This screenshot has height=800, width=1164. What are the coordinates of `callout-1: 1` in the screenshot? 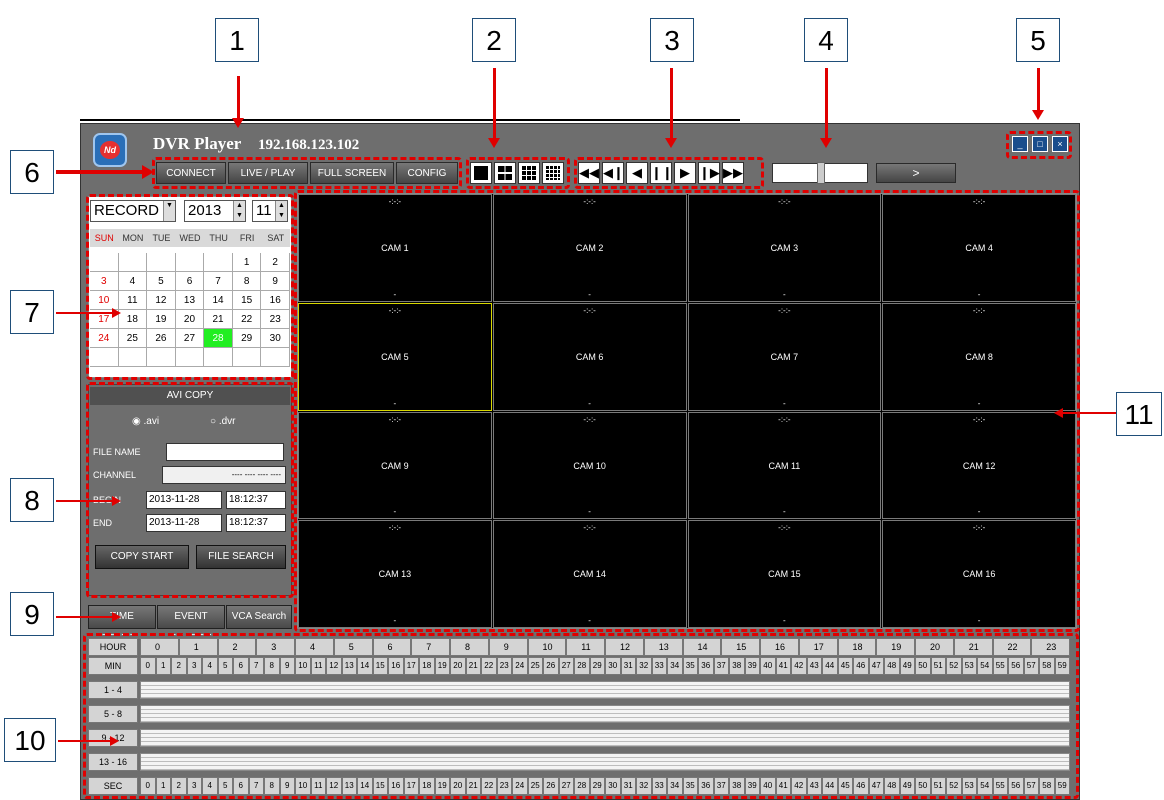 It's located at (237, 40).